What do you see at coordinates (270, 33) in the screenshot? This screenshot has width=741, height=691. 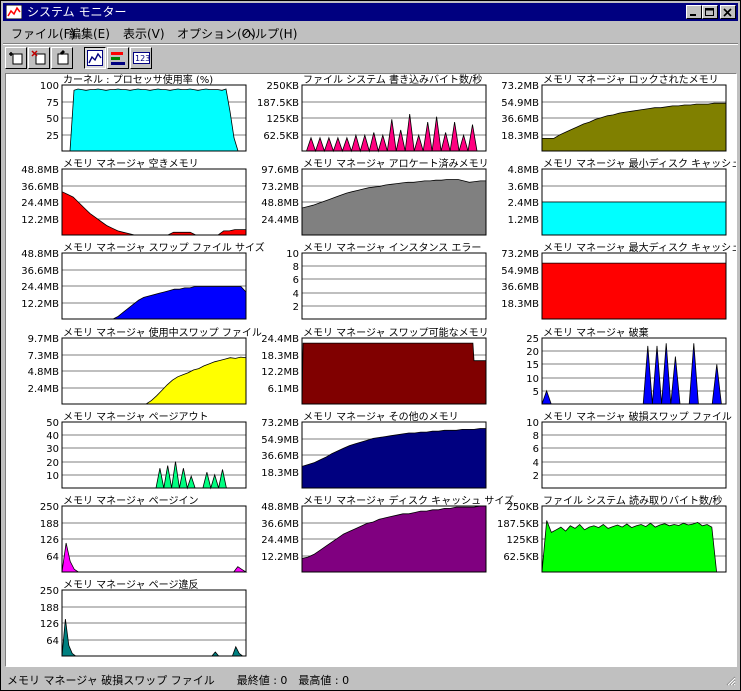 I see `menu-help: ヘルプ(H)` at bounding box center [270, 33].